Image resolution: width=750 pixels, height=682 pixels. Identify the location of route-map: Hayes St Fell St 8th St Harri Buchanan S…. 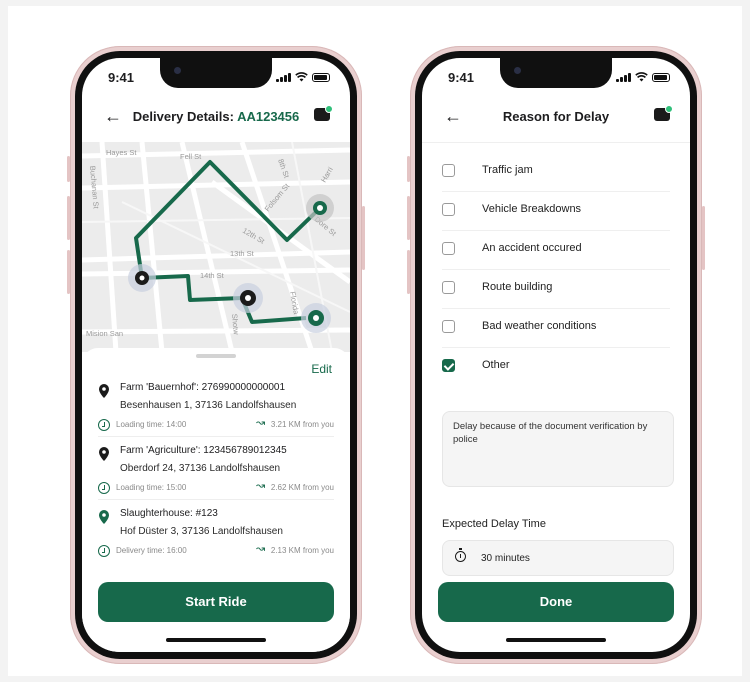
(216, 247).